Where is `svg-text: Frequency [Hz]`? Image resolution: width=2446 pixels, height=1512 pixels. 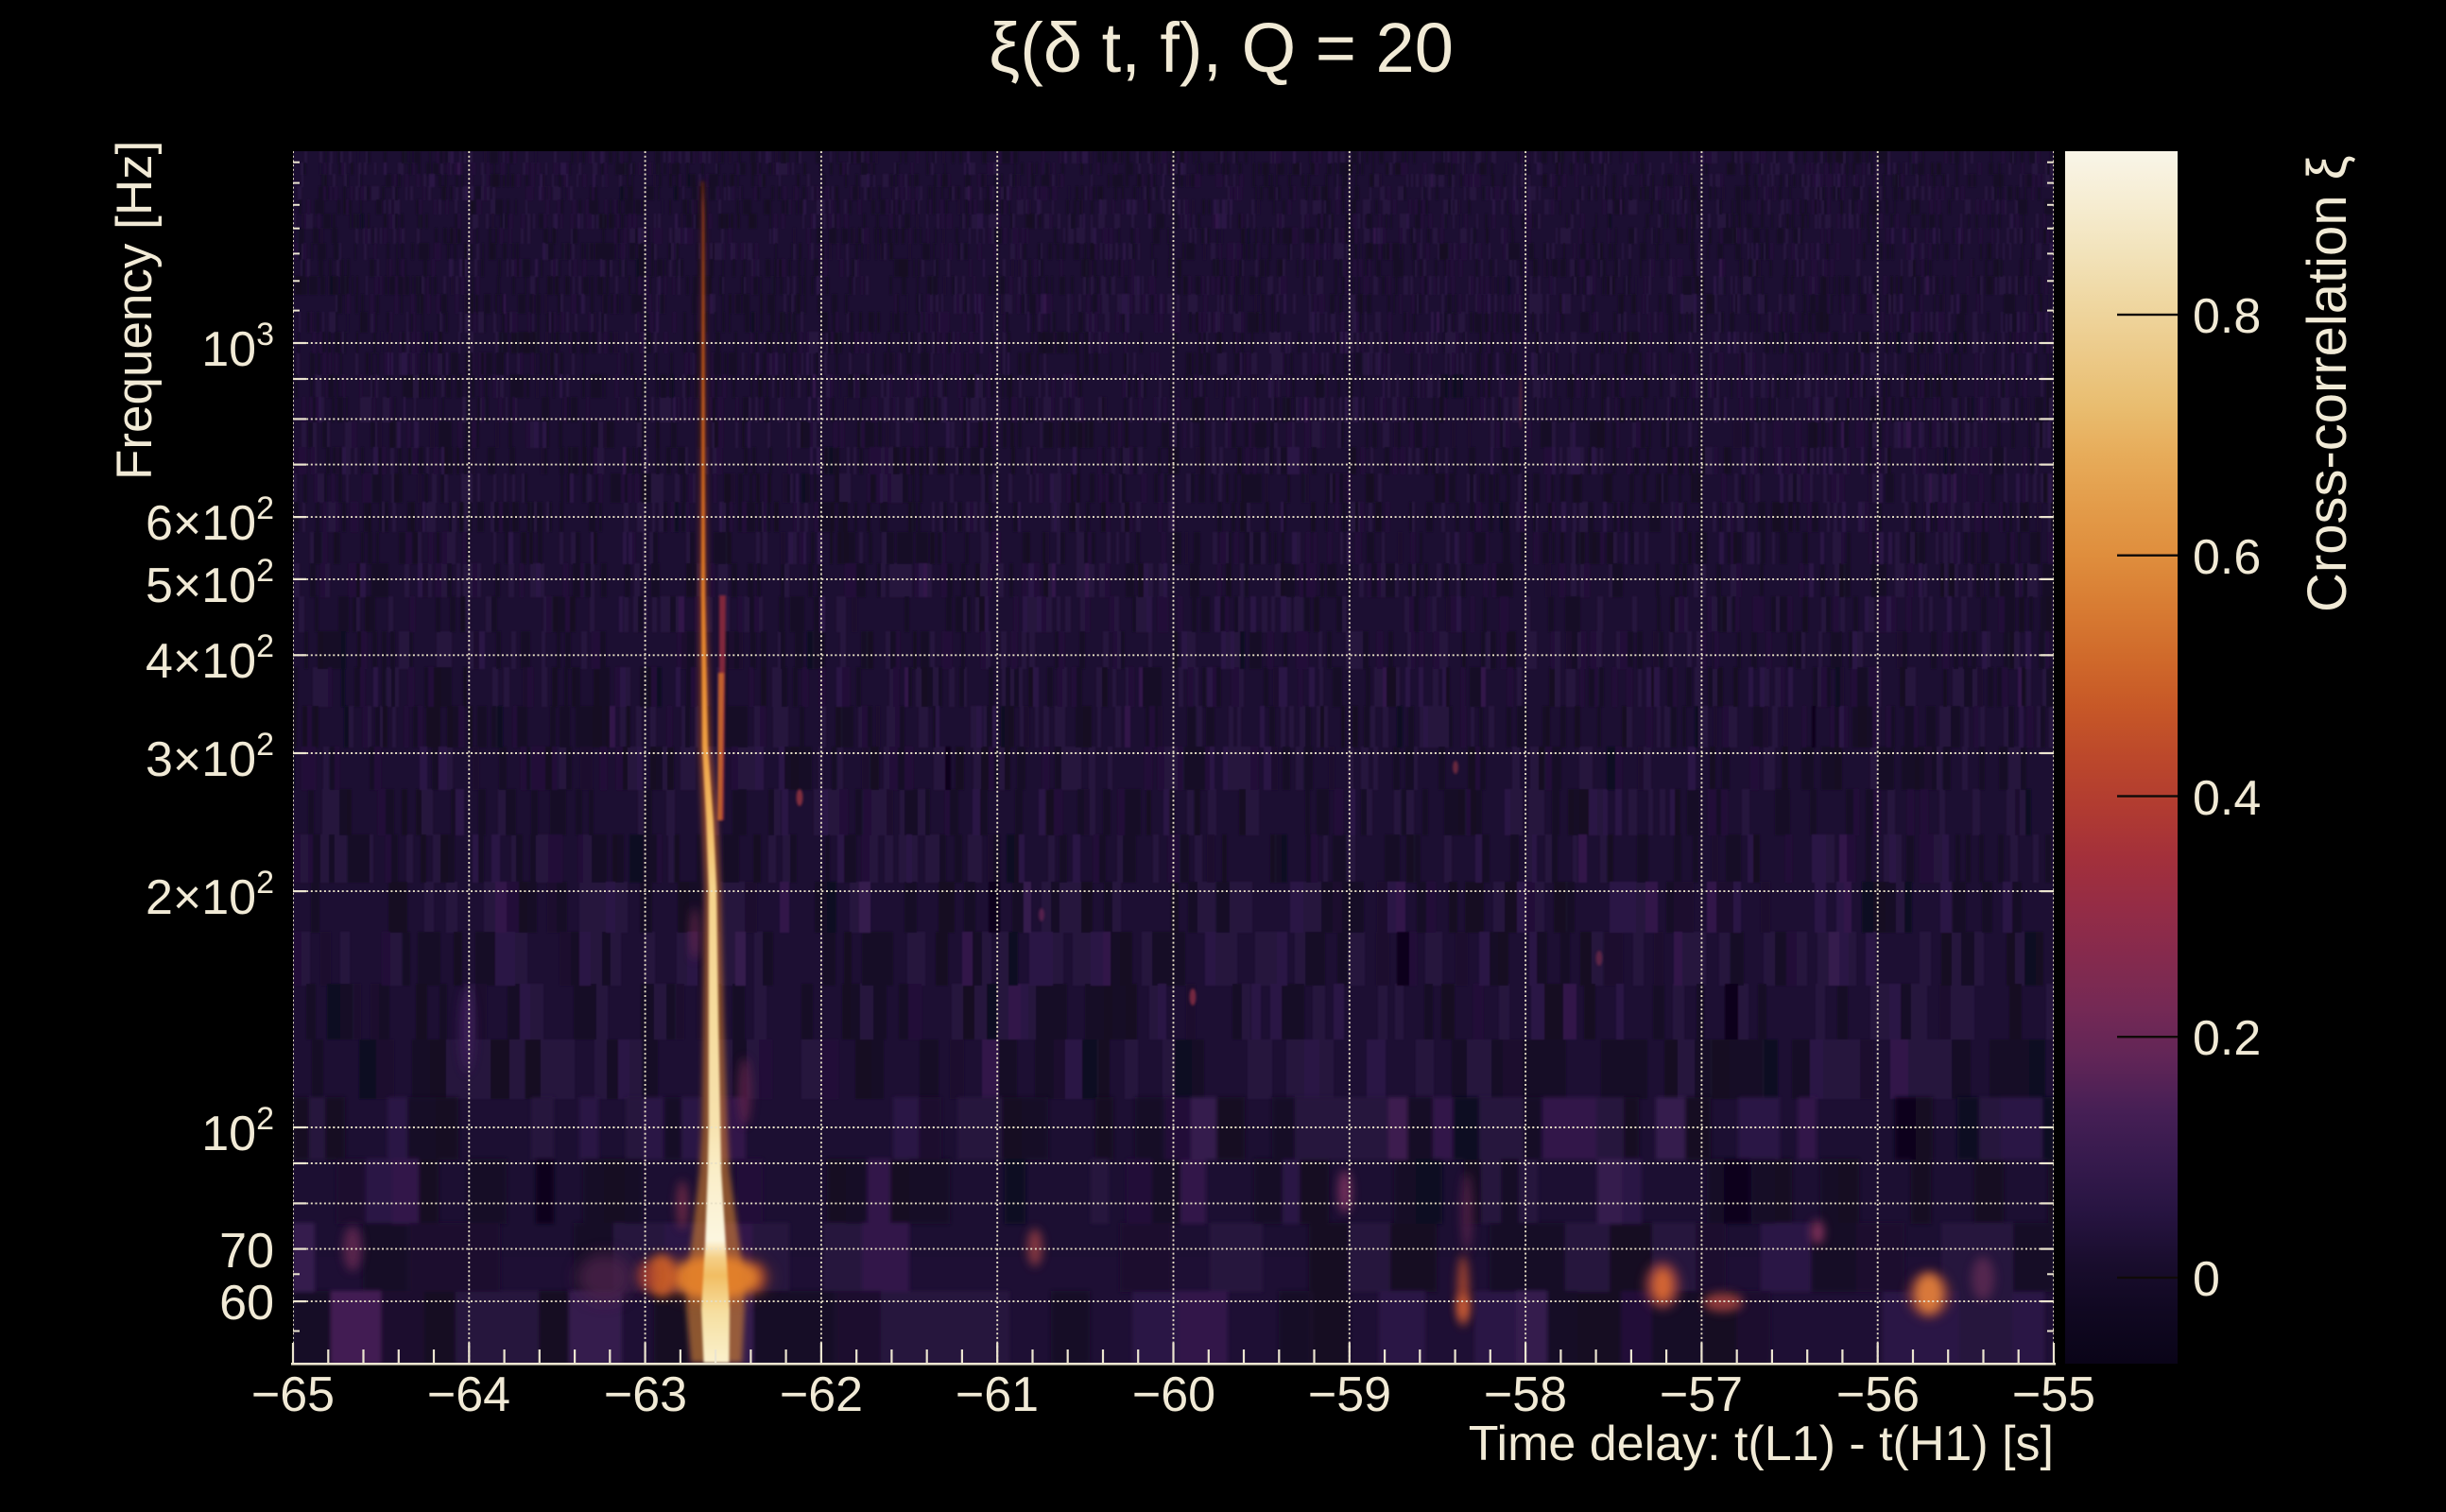
svg-text: Frequency [Hz] is located at coordinates (135, 310).